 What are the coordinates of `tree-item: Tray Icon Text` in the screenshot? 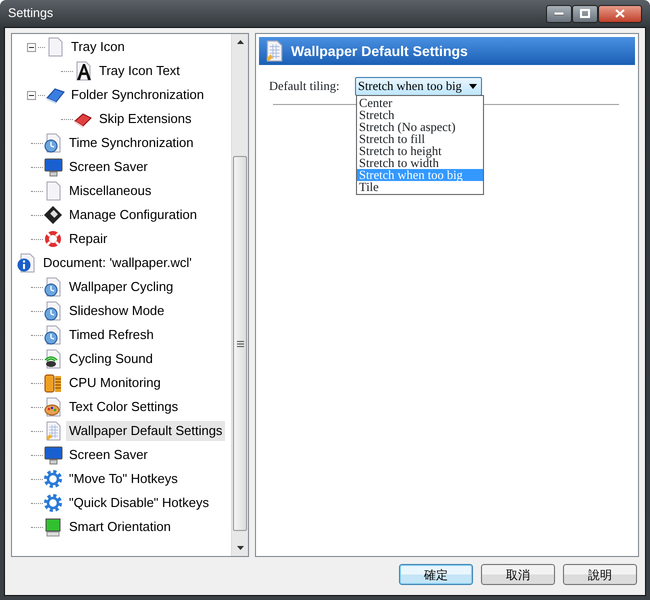 It's located at (139, 71).